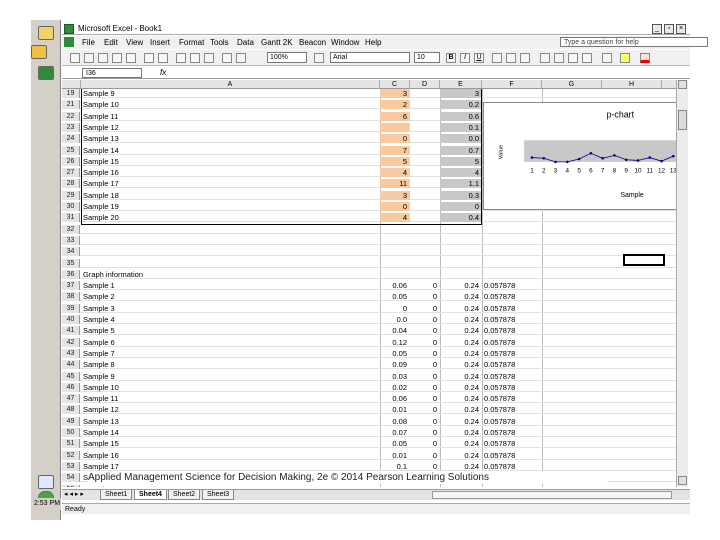 The image size is (720, 540). Describe the element at coordinates (71, 218) in the screenshot. I see `row-number: 31` at that location.